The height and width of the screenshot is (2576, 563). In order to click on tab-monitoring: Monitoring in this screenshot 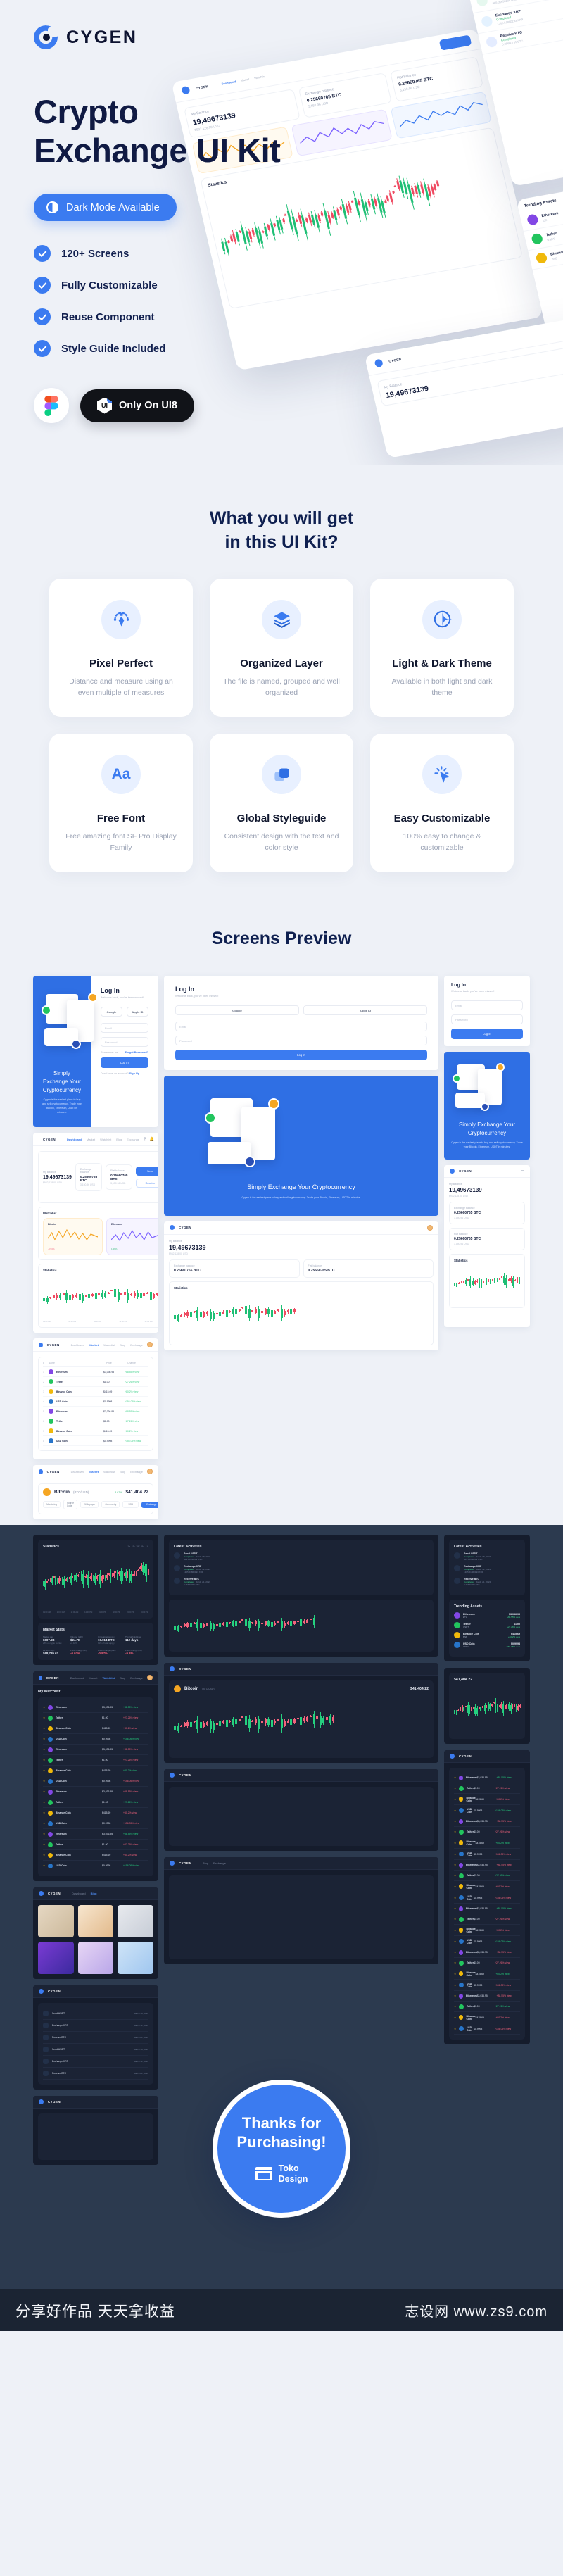, I will do `click(52, 1505)`.